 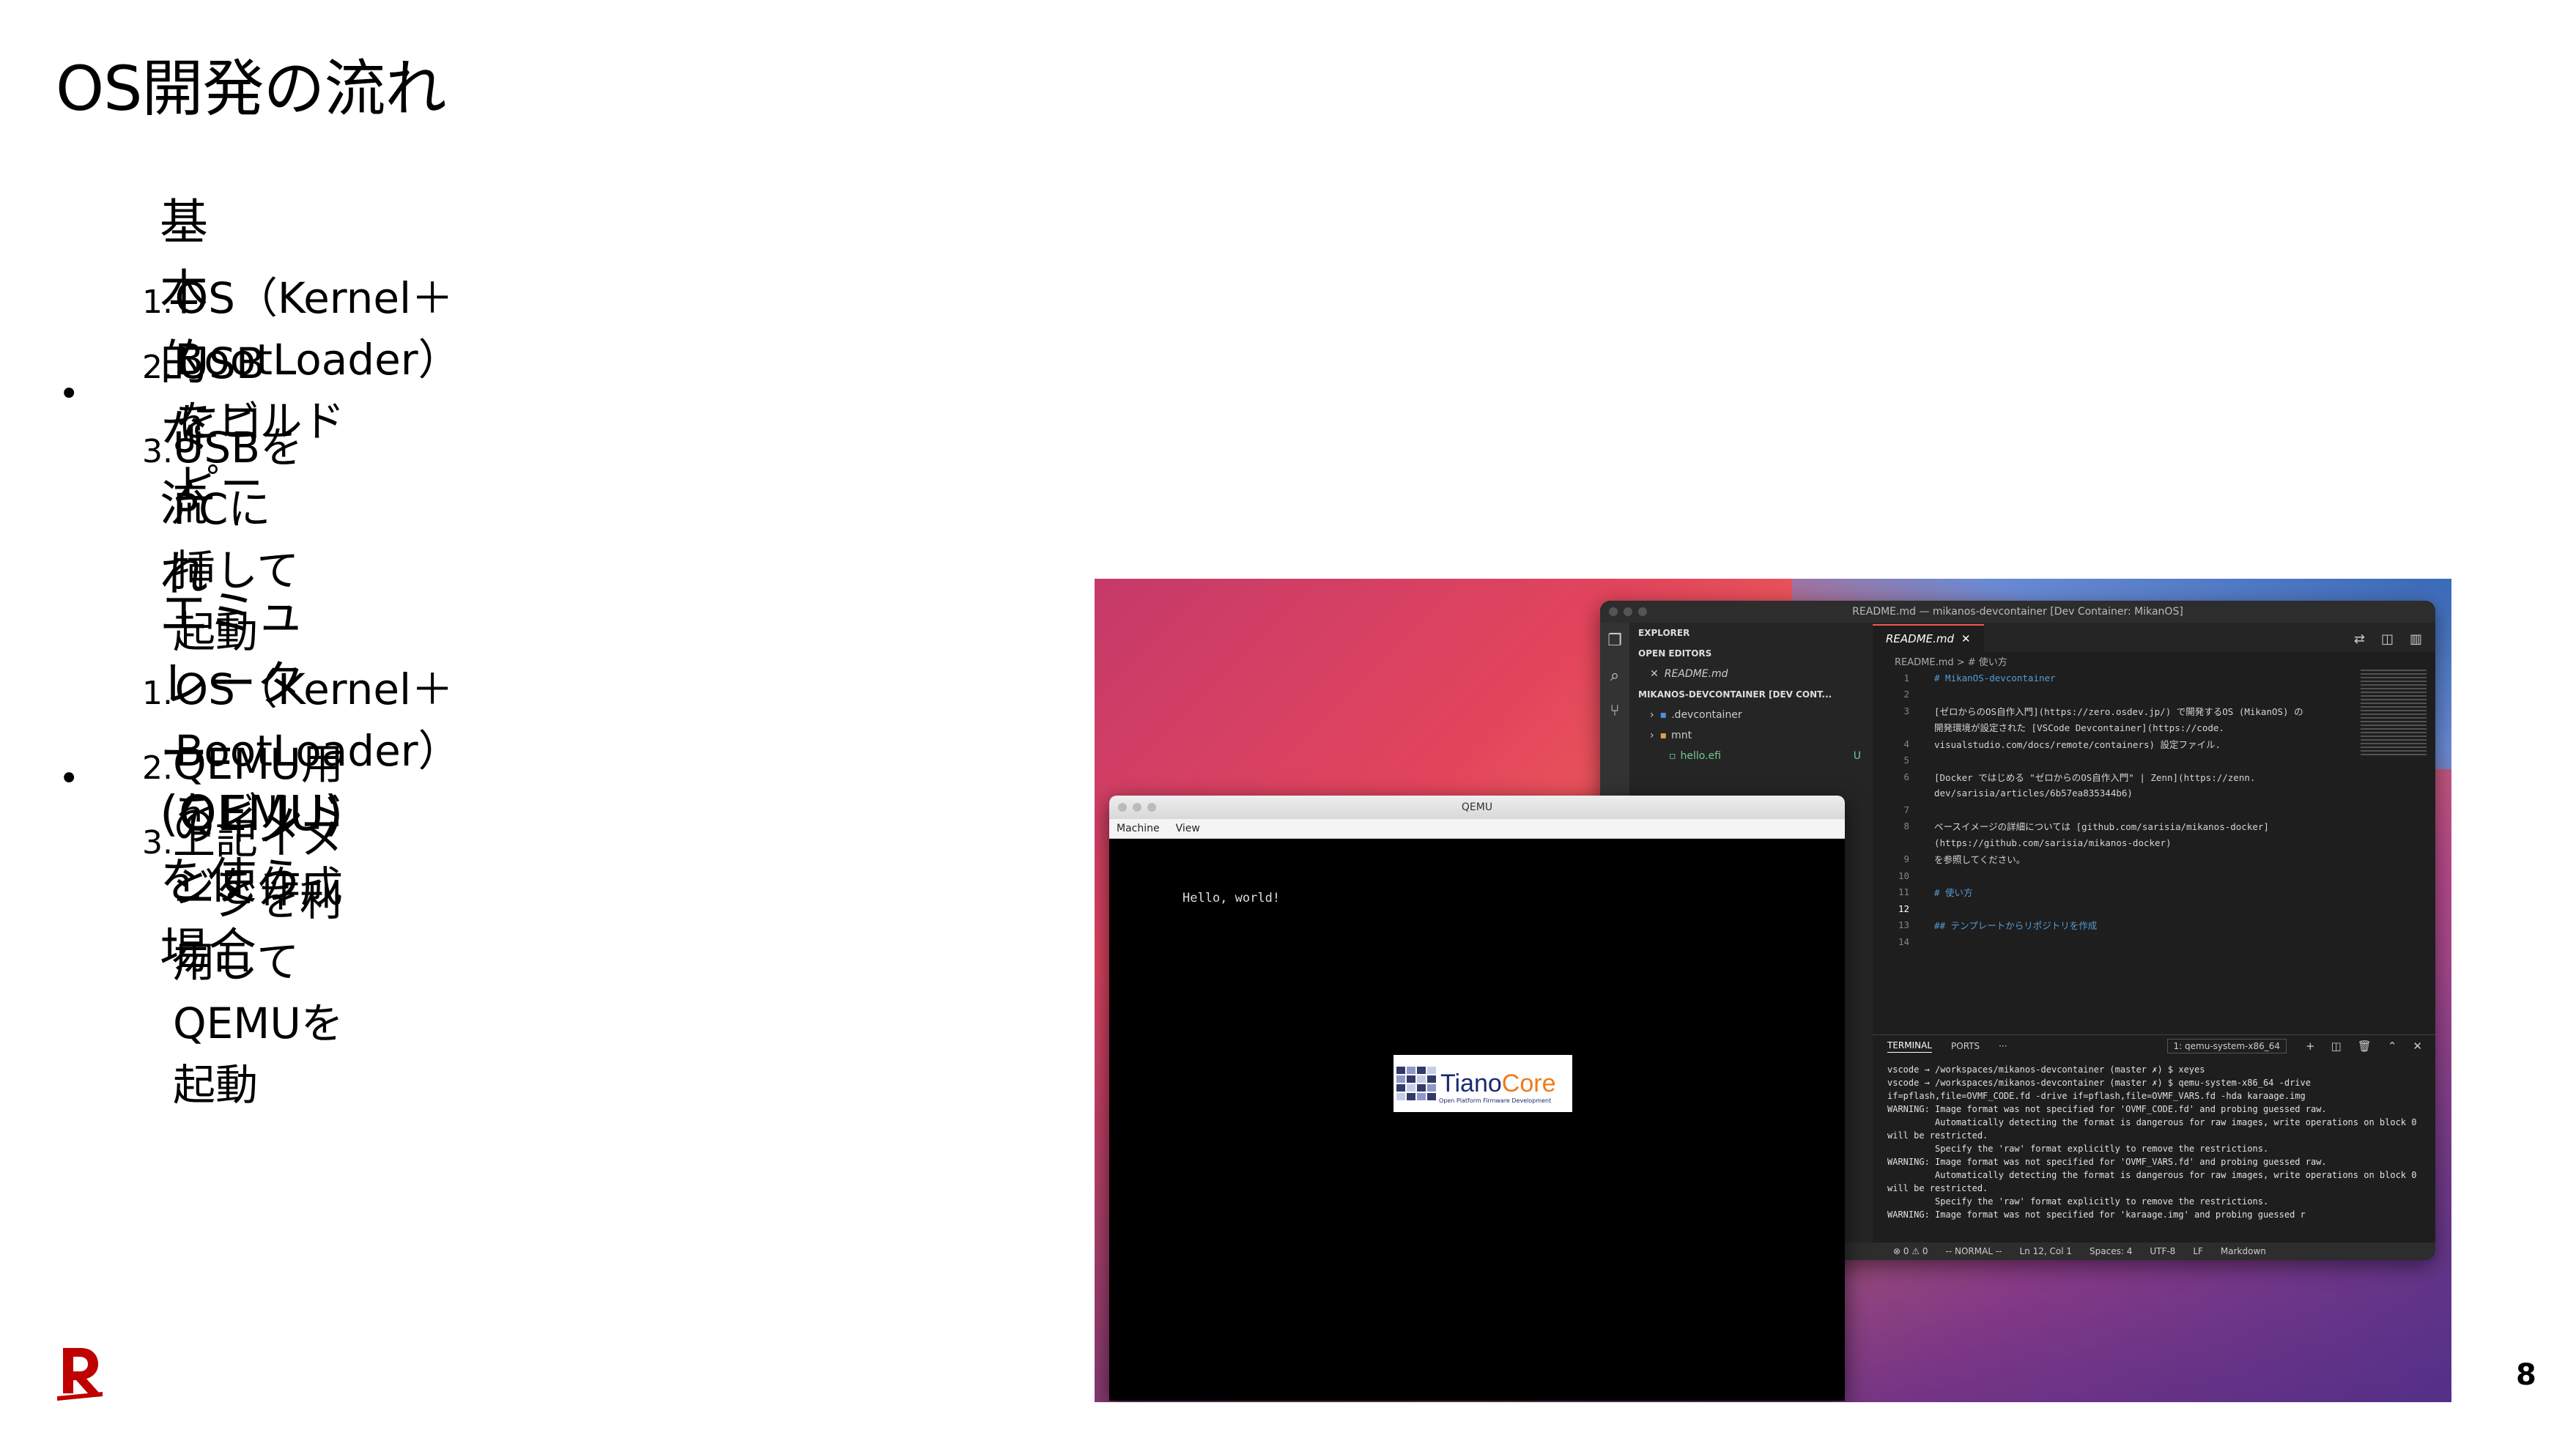 What do you see at coordinates (2033, 794) in the screenshot?
I see `line-text: dev/sarisia/articles/6b57ea835344b6)` at bounding box center [2033, 794].